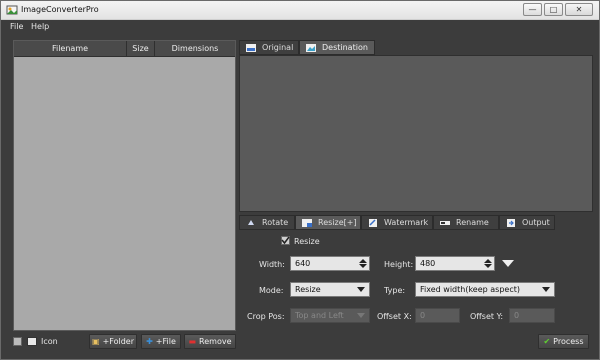 This screenshot has width=600, height=360. What do you see at coordinates (118, 341) in the screenshot?
I see `add-folder-label: +Folder` at bounding box center [118, 341].